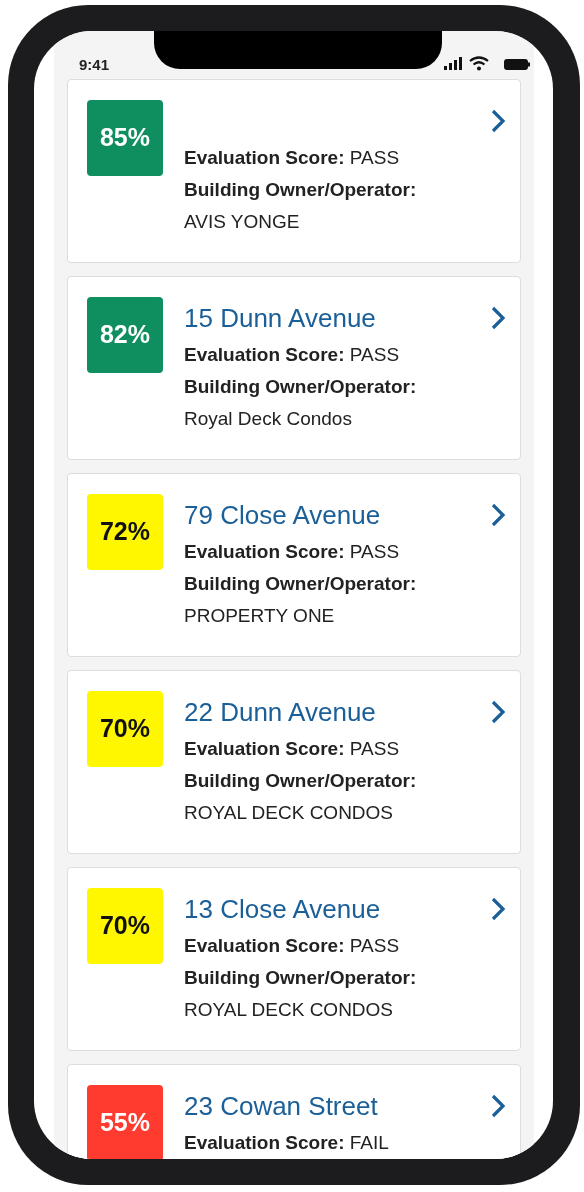 This screenshot has height=1192, width=584. Describe the element at coordinates (479, 63) in the screenshot. I see `wifi-icon` at that location.